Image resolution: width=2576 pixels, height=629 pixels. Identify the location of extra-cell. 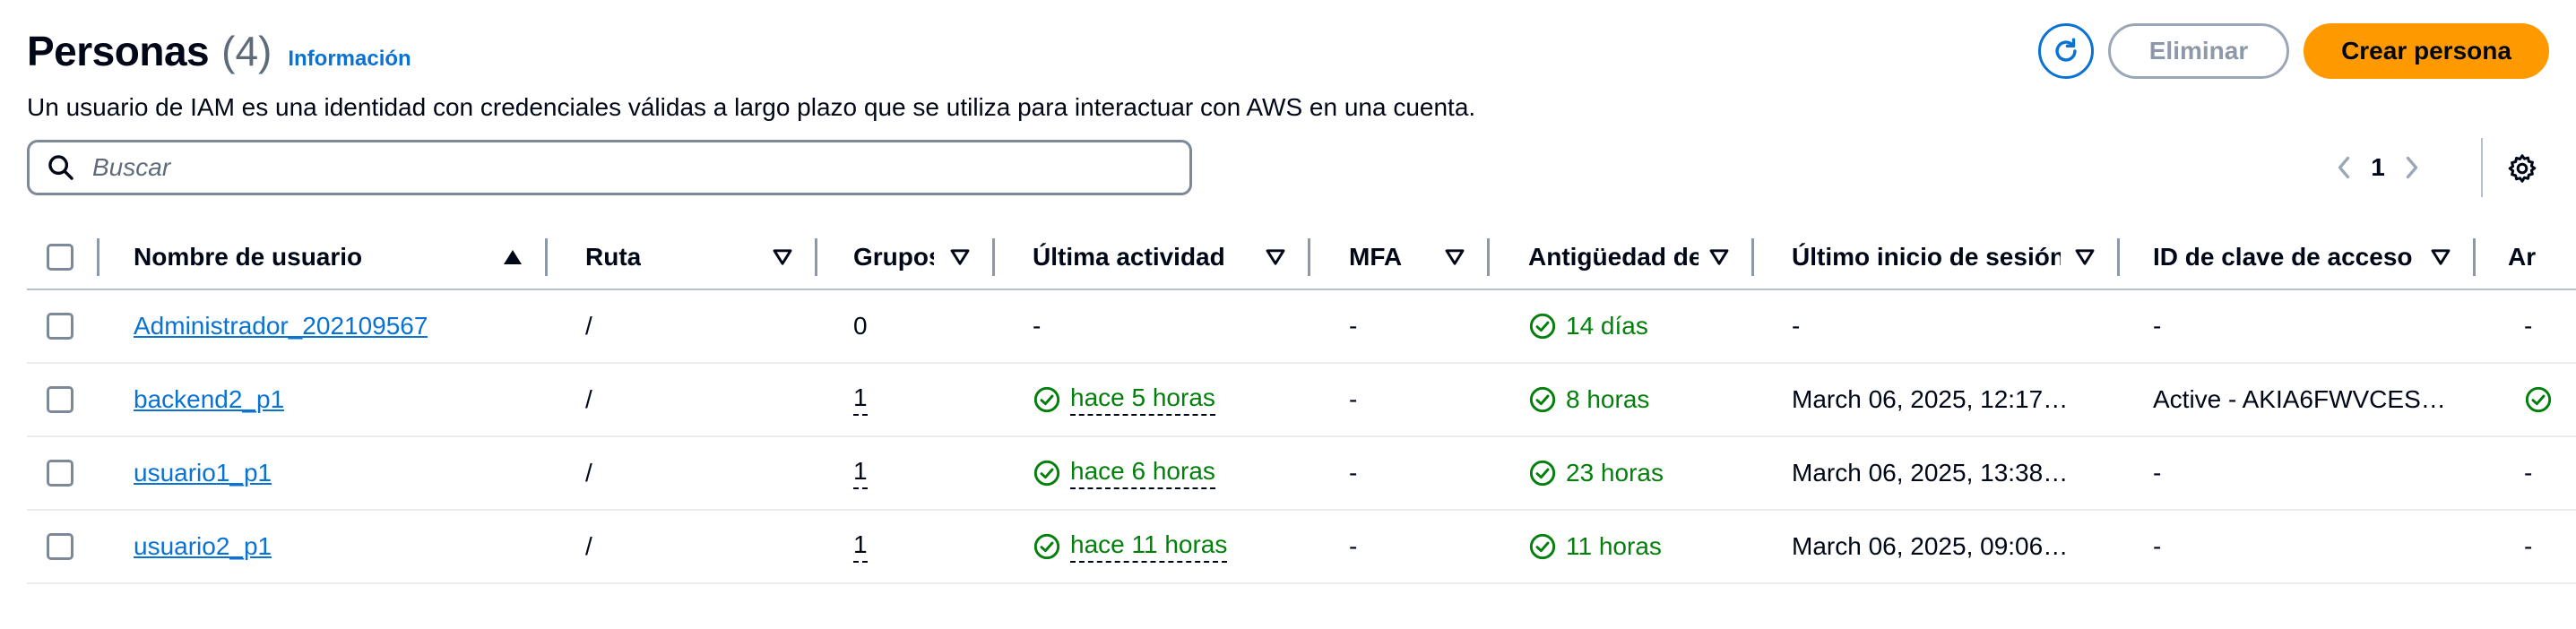
(2538, 399).